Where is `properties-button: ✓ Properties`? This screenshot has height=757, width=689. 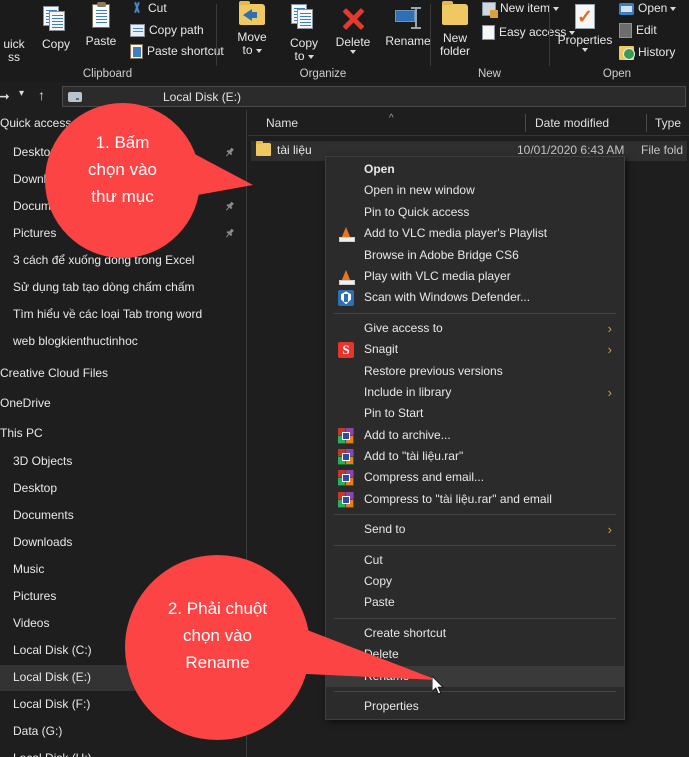
properties-button: ✓ Properties is located at coordinates (585, 28).